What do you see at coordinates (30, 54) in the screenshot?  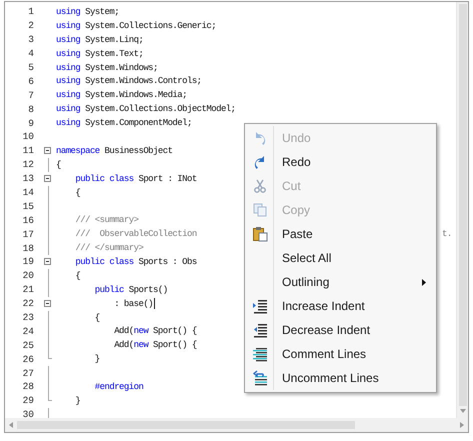 I see `line-number: 4` at bounding box center [30, 54].